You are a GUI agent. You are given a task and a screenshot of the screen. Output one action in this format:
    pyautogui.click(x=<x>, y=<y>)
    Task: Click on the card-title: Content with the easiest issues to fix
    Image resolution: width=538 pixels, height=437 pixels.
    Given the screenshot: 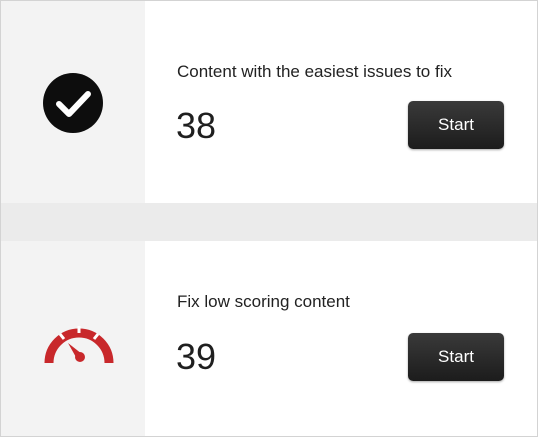 What is the action you would take?
    pyautogui.click(x=314, y=71)
    